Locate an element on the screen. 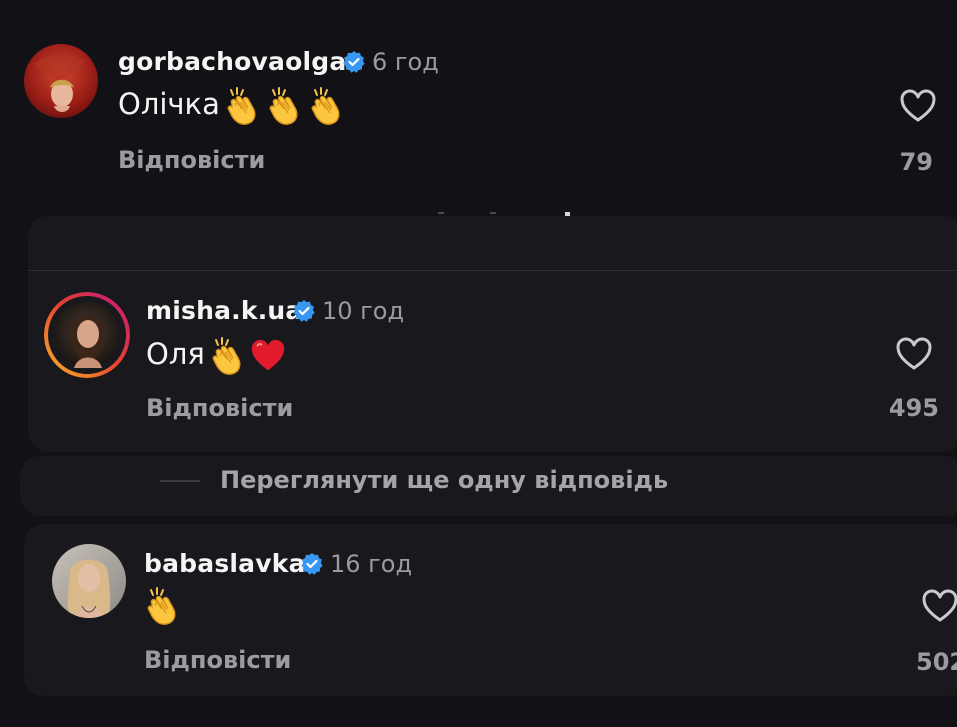  comment-text-value: Оля is located at coordinates (175, 354).